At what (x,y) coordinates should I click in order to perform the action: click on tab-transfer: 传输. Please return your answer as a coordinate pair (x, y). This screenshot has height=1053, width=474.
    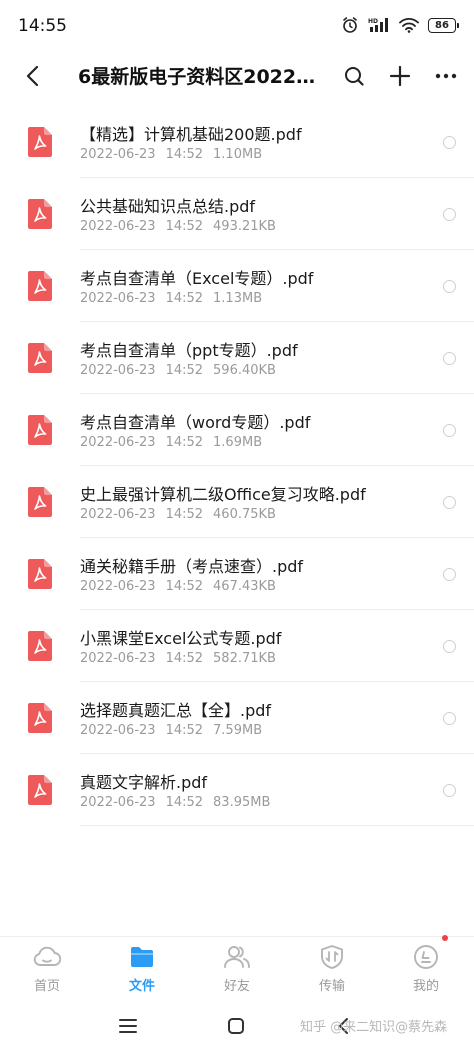
    Looking at the image, I should click on (332, 971).